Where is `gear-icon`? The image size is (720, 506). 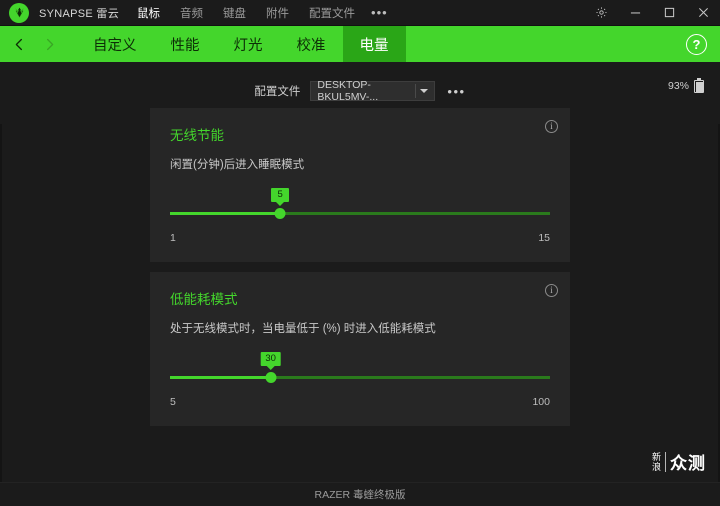
gear-icon is located at coordinates (601, 13).